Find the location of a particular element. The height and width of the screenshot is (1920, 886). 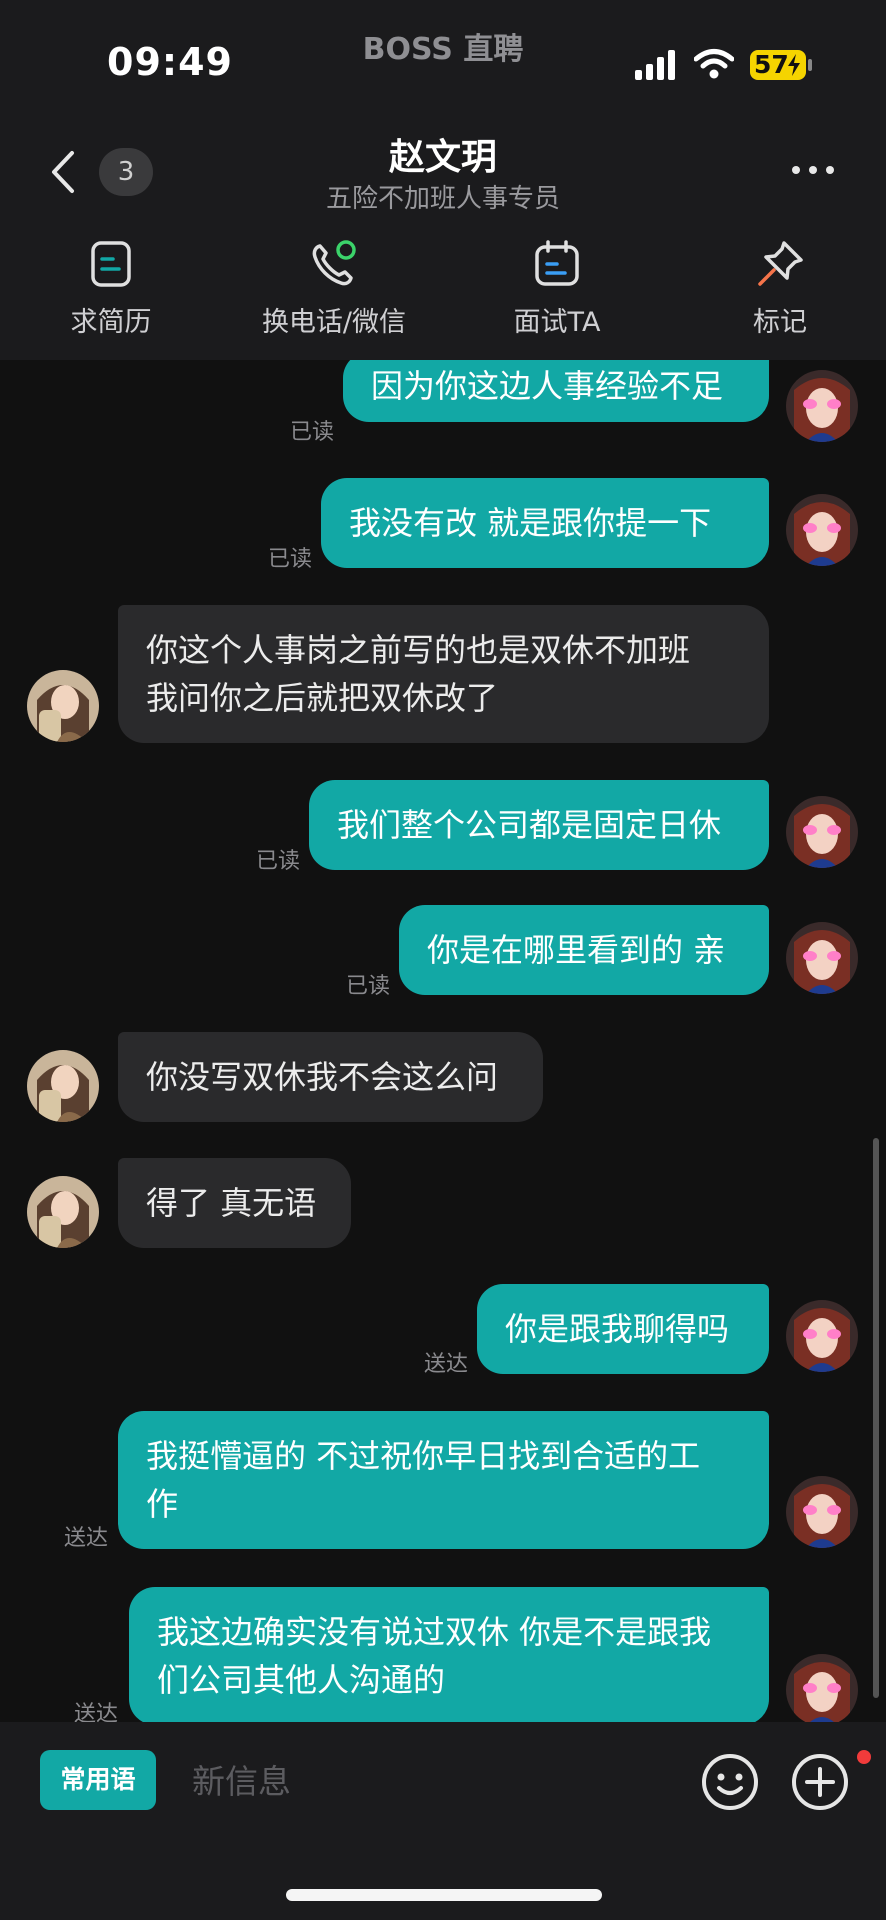

wifi-icon is located at coordinates (714, 64).